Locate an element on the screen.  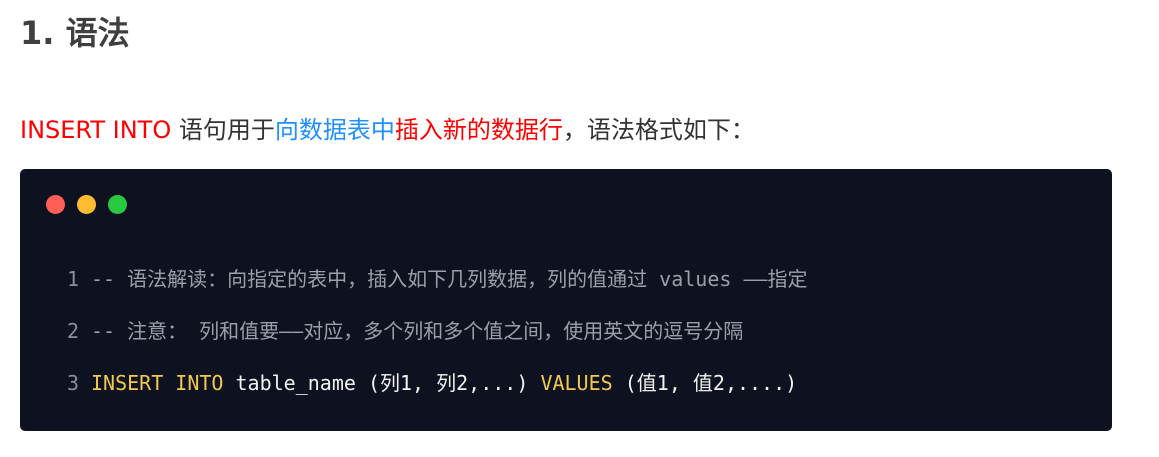
section-heading: 1. 语法 is located at coordinates (75, 33).